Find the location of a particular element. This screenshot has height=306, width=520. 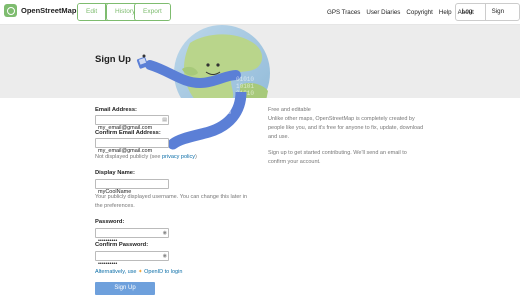

openid-prefix: Alternatively, use is located at coordinates (117, 272).